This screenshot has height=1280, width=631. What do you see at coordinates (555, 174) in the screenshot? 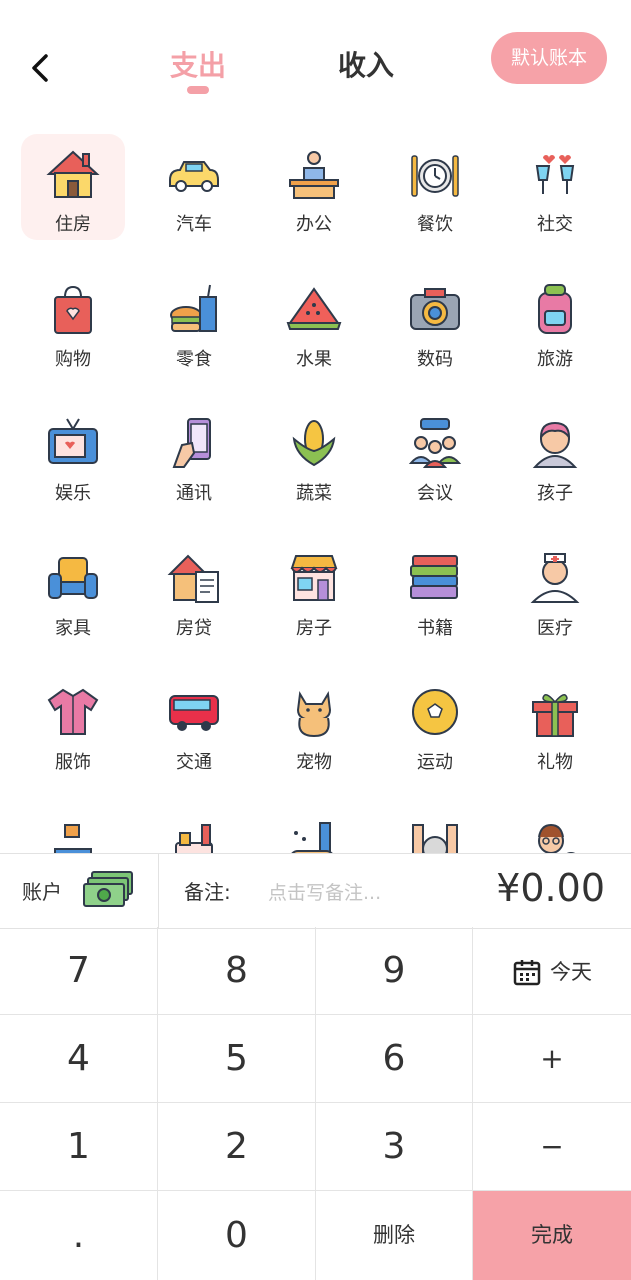
I see `social-glasses-icon` at bounding box center [555, 174].